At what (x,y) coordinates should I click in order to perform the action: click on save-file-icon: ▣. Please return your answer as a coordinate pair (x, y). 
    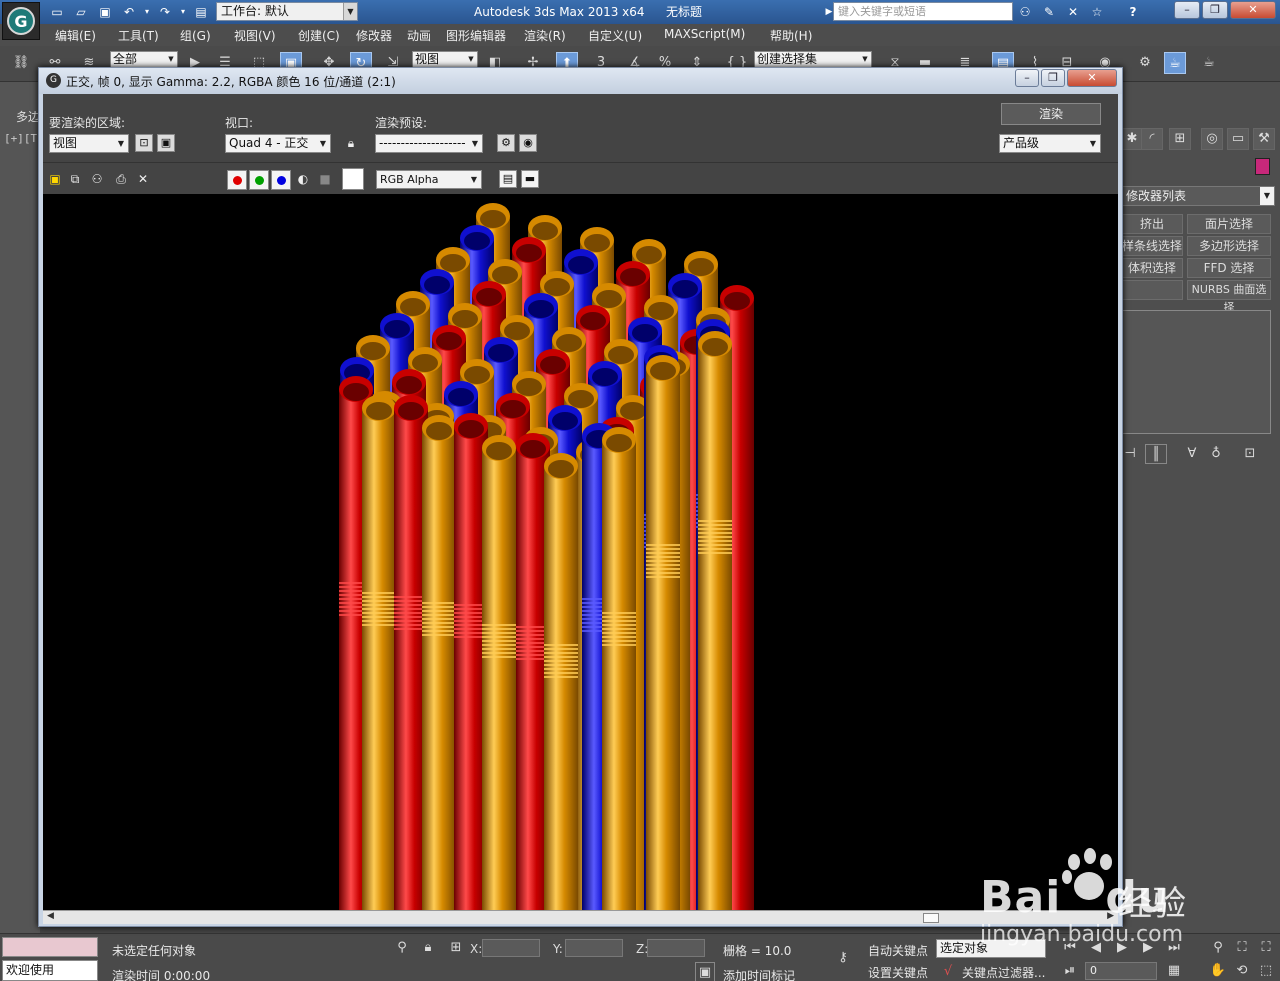
    Looking at the image, I should click on (105, 12).